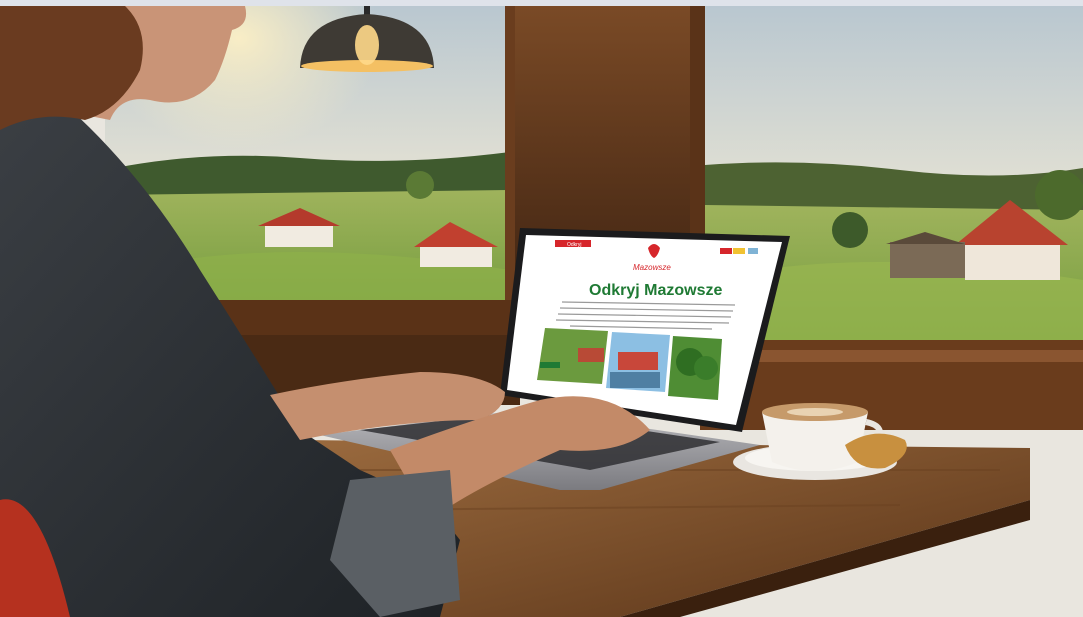  What do you see at coordinates (574, 245) in the screenshot?
I see `screen-tag-text: Odkryj` at bounding box center [574, 245].